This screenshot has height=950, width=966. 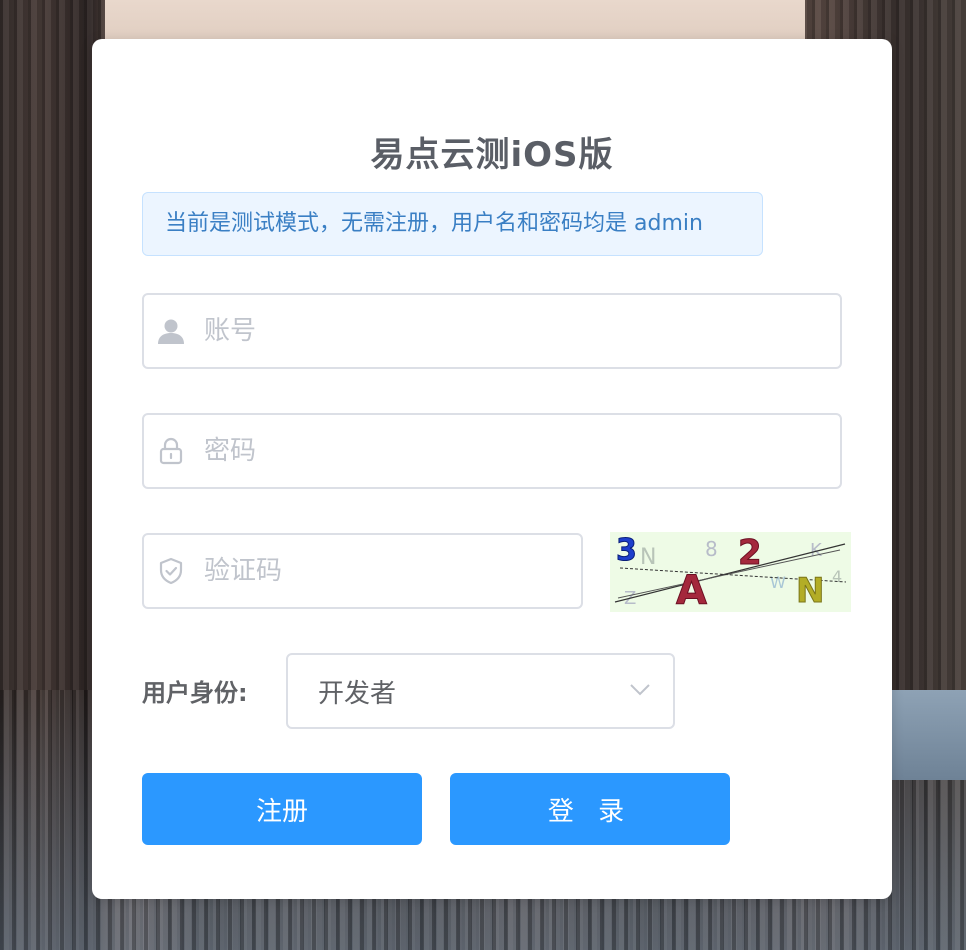 What do you see at coordinates (195, 693) in the screenshot?
I see `role-label: 用户身份:` at bounding box center [195, 693].